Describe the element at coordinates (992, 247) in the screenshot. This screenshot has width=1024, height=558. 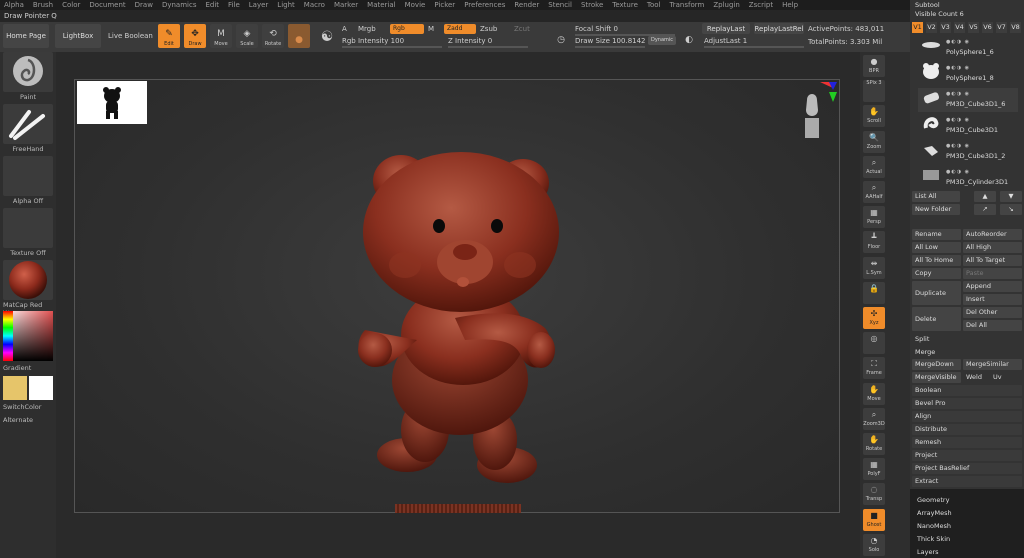
I see `all-high-button: All High` at that location.